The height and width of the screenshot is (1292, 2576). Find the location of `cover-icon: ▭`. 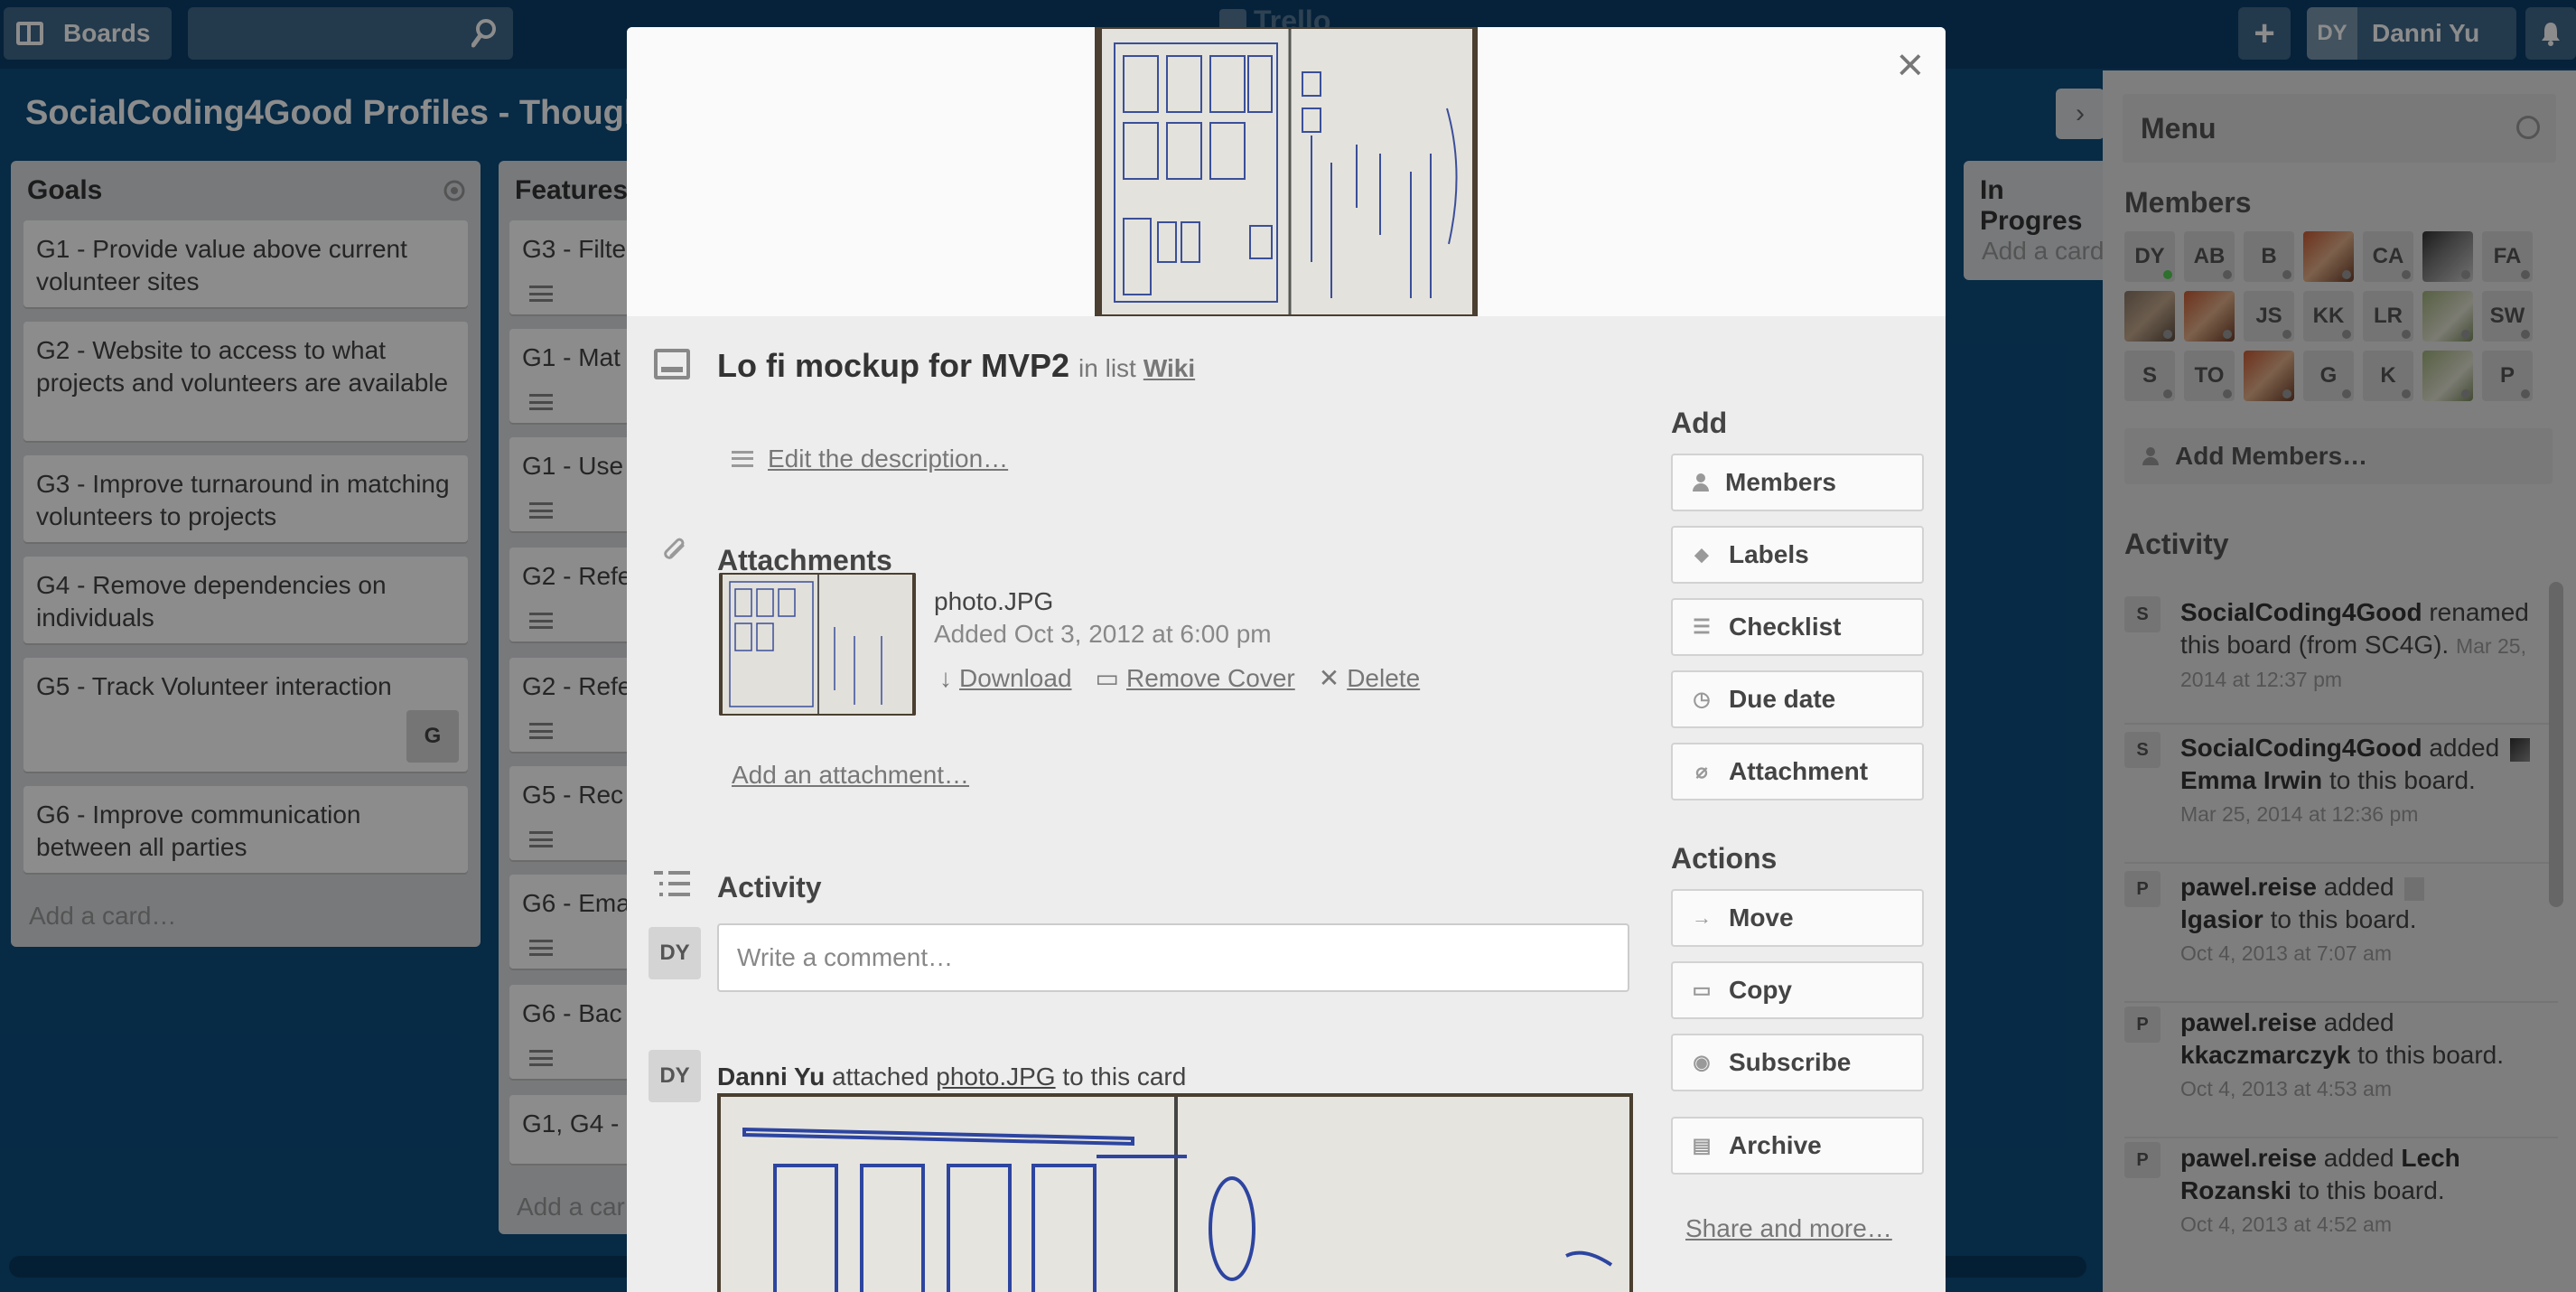

cover-icon: ▭ is located at coordinates (1107, 678).